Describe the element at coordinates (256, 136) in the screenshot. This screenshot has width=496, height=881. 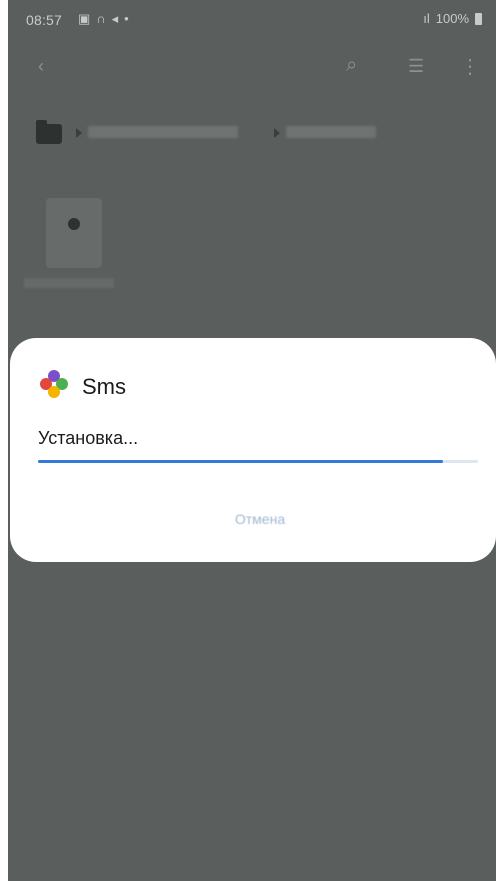
I see `breadcrumb` at that location.